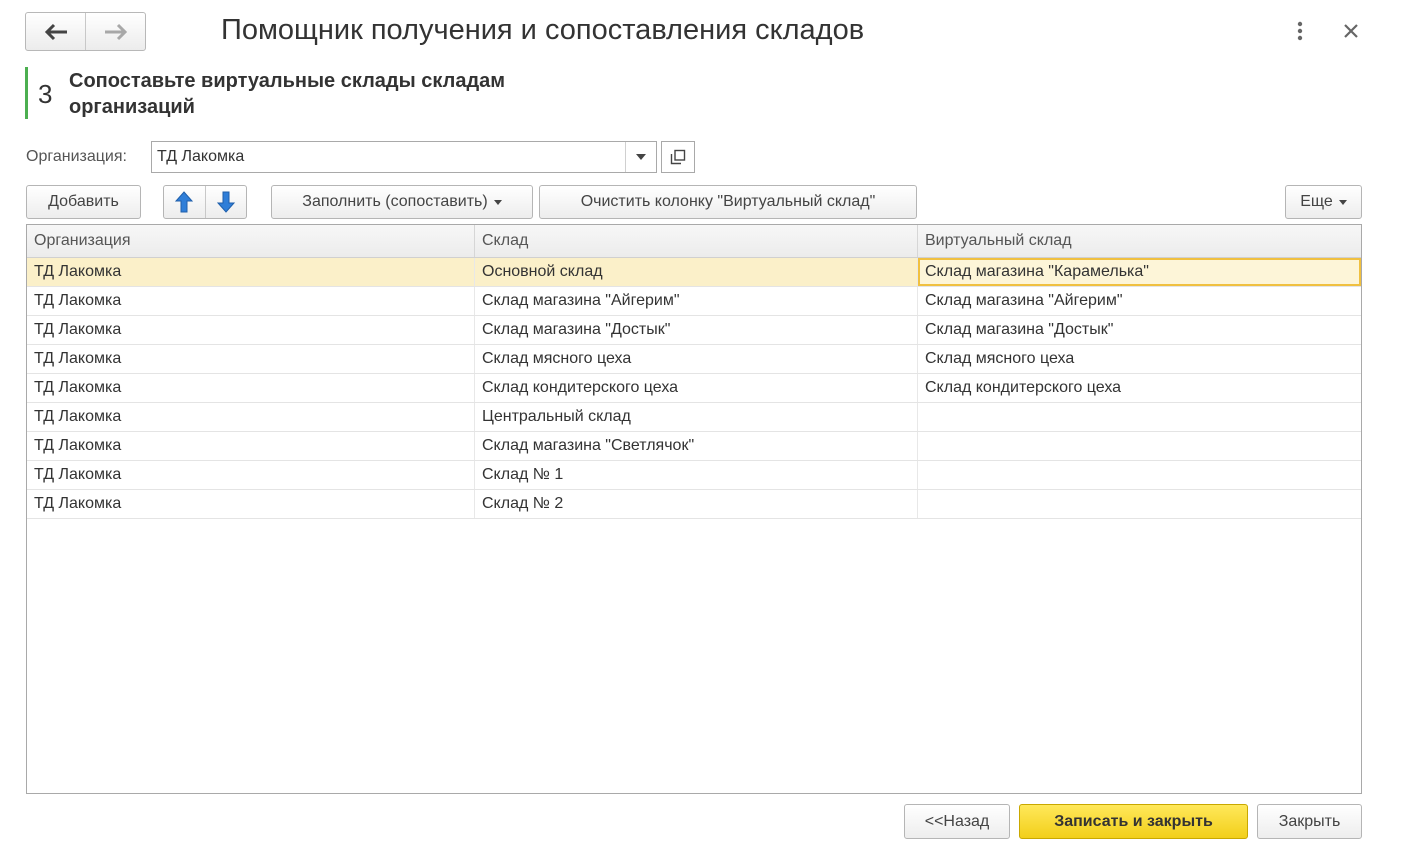 The height and width of the screenshot is (862, 1402). Describe the element at coordinates (395, 201) in the screenshot. I see `fill-match-label: Заполнить (сопоставить)` at that location.